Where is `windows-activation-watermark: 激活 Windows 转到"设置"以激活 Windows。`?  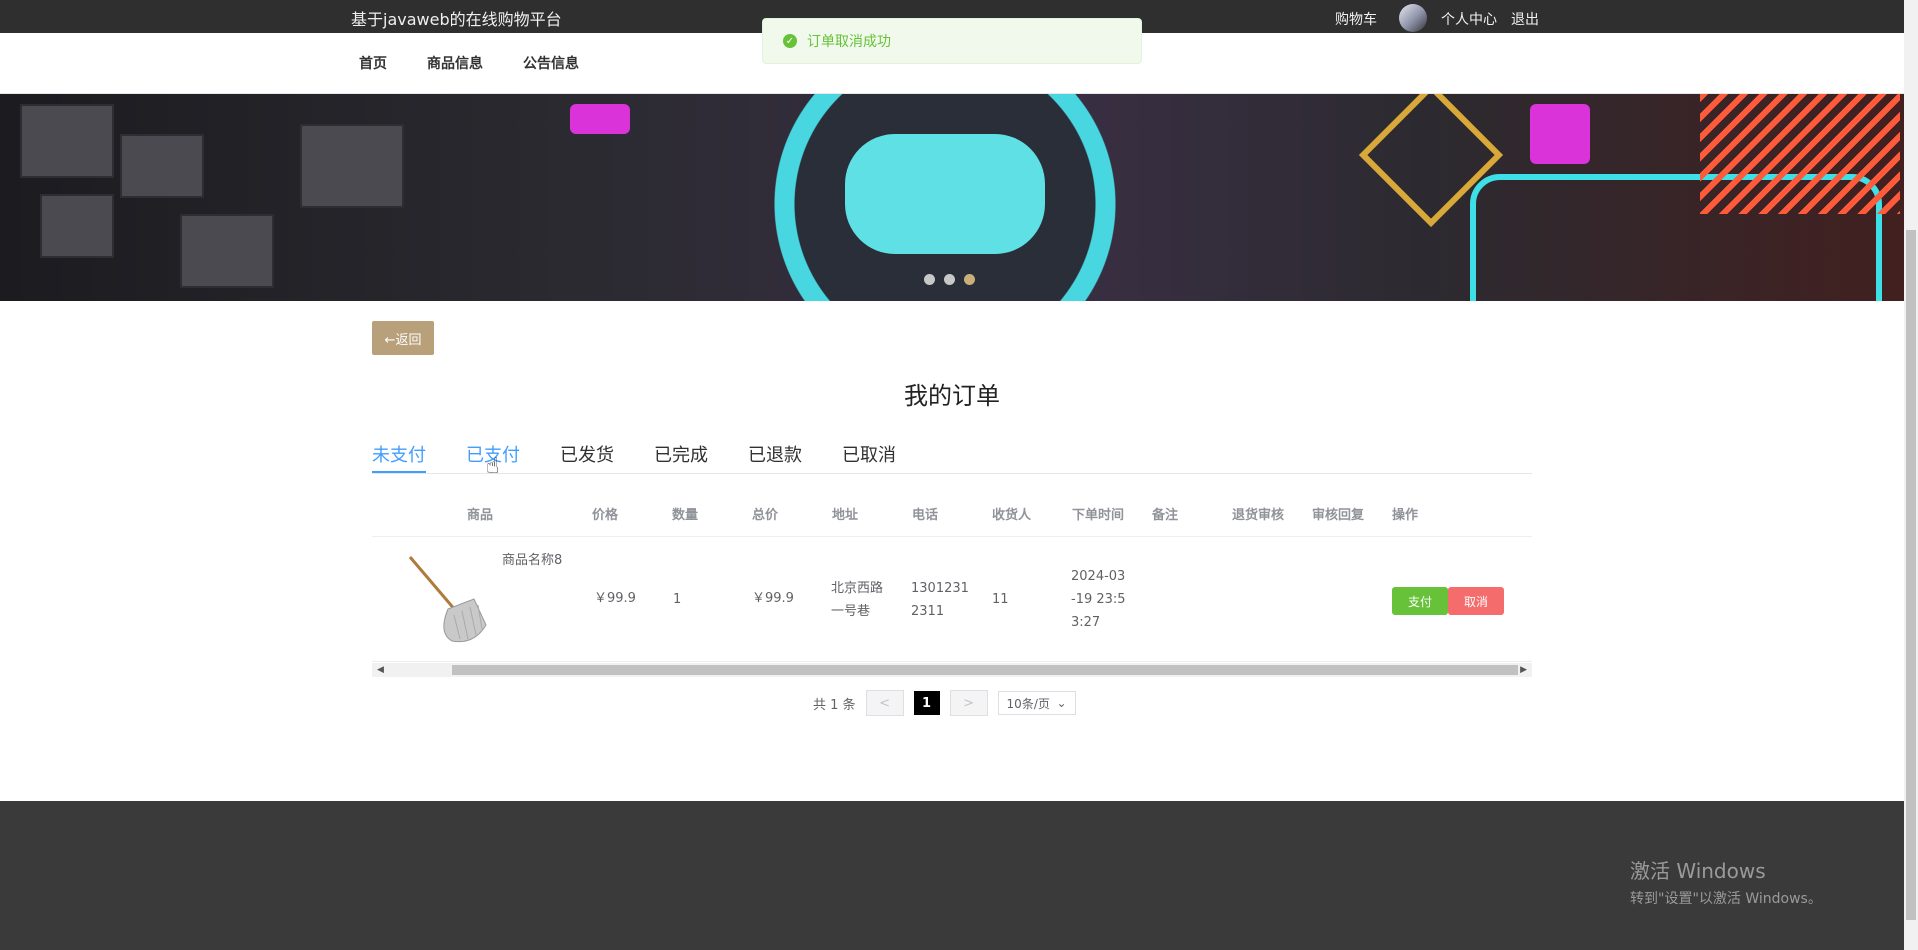 windows-activation-watermark: 激活 Windows 转到"设置"以激活 Windows。 is located at coordinates (1726, 881).